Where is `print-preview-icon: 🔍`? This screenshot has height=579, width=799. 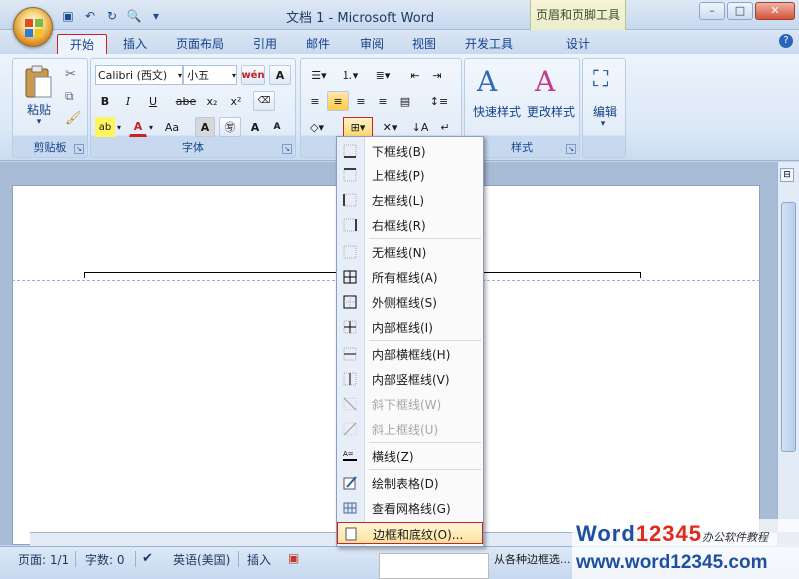 print-preview-icon: 🔍 is located at coordinates (134, 16).